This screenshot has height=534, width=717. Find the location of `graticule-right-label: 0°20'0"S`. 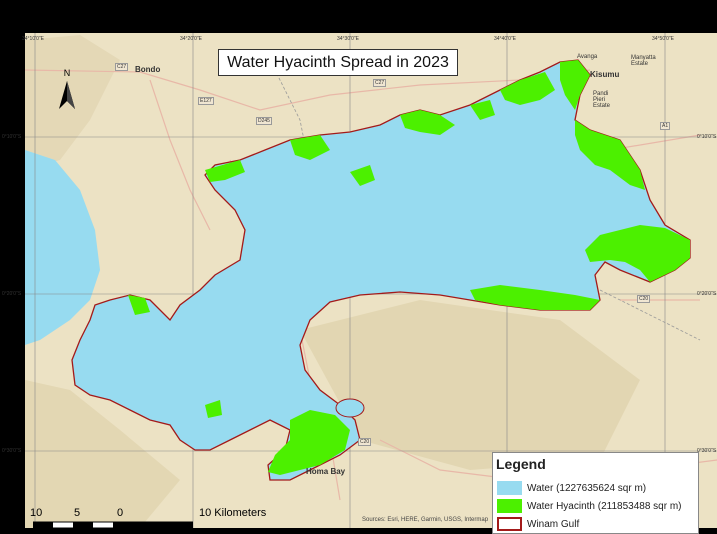

graticule-right-label: 0°20'0"S is located at coordinates (707, 294).